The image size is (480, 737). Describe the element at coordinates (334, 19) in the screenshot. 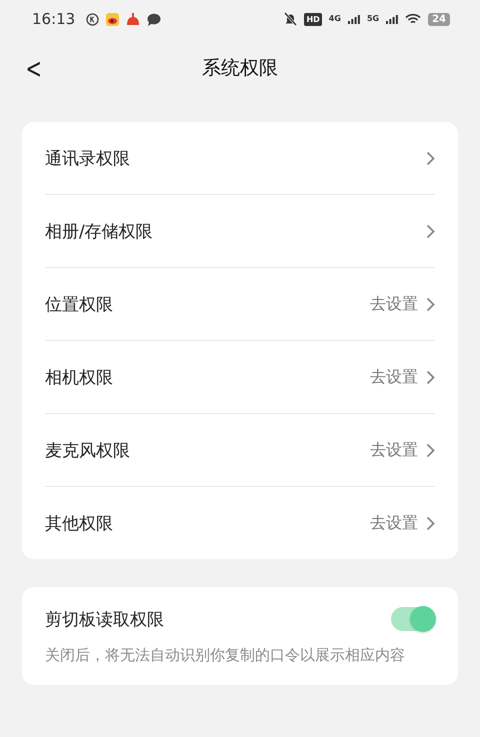

I see `network-label: 4G` at that location.